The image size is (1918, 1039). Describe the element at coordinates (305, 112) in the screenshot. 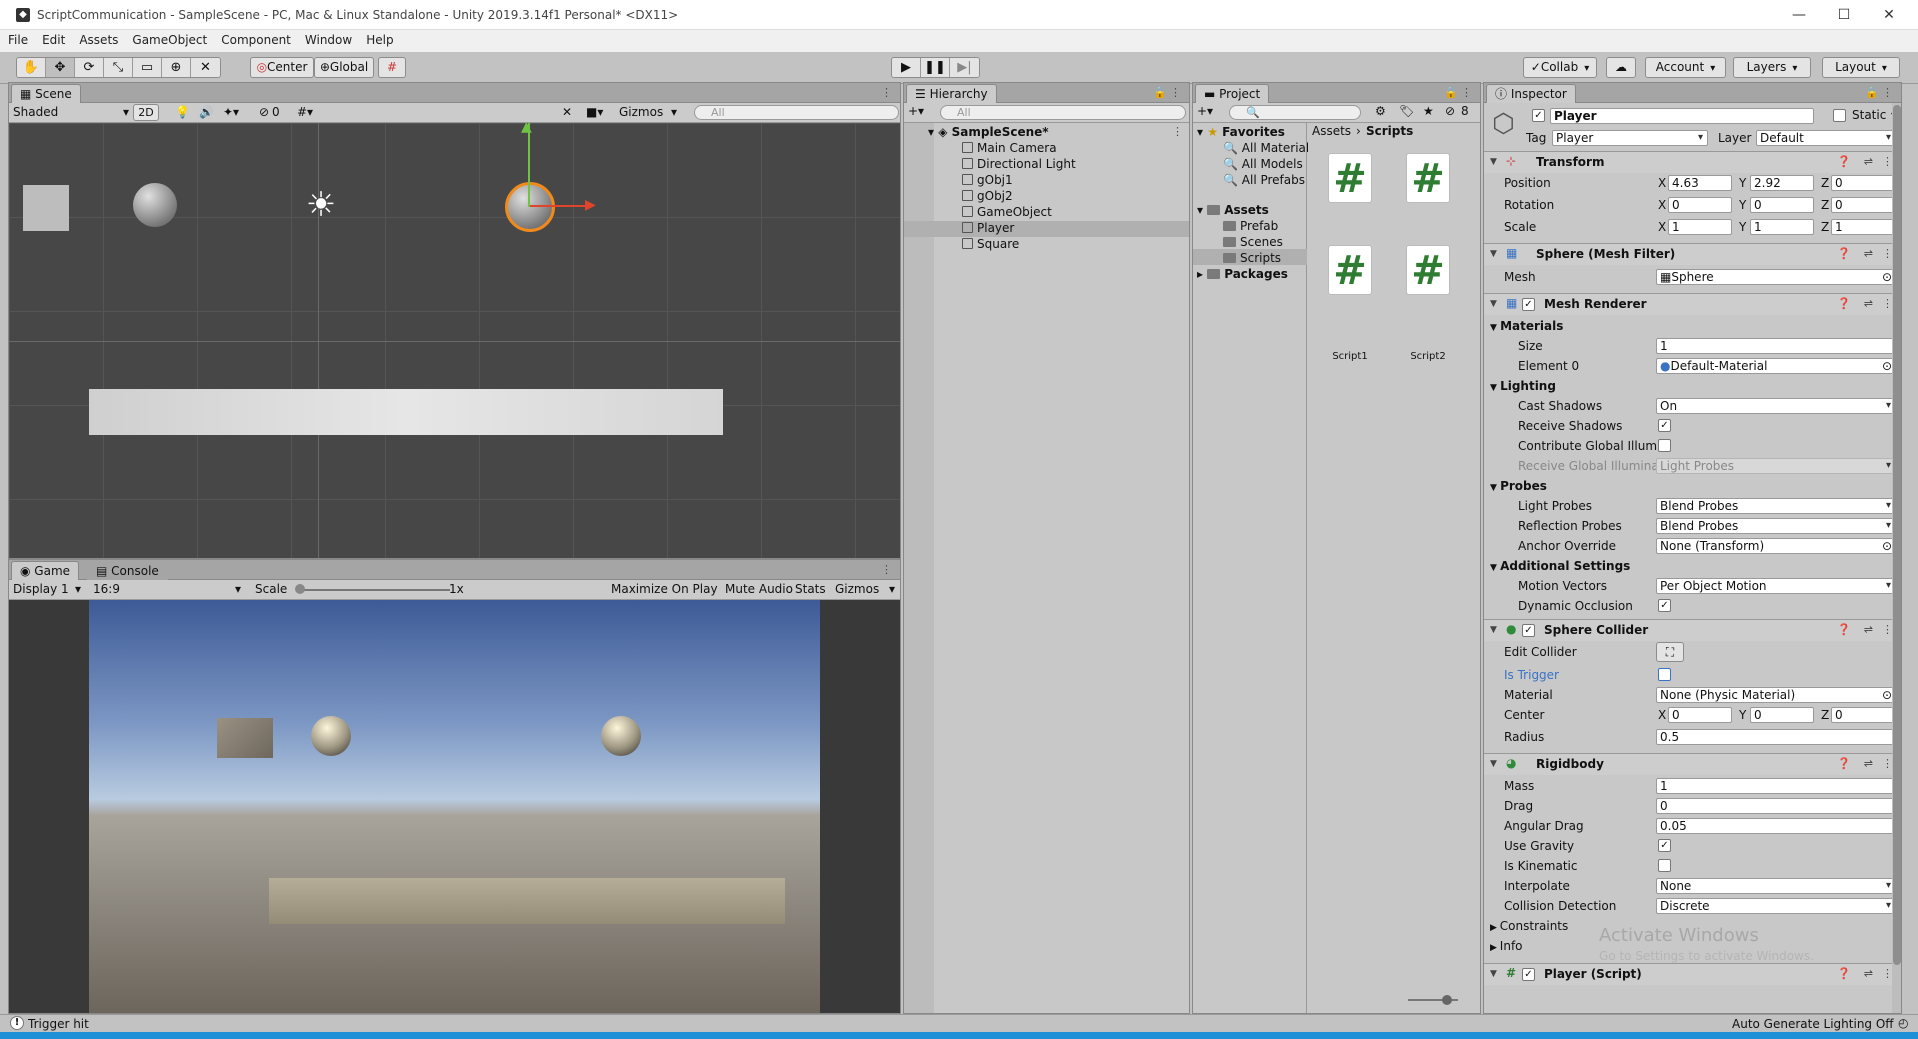

I see `grid-toggle-icon: #▾` at that location.